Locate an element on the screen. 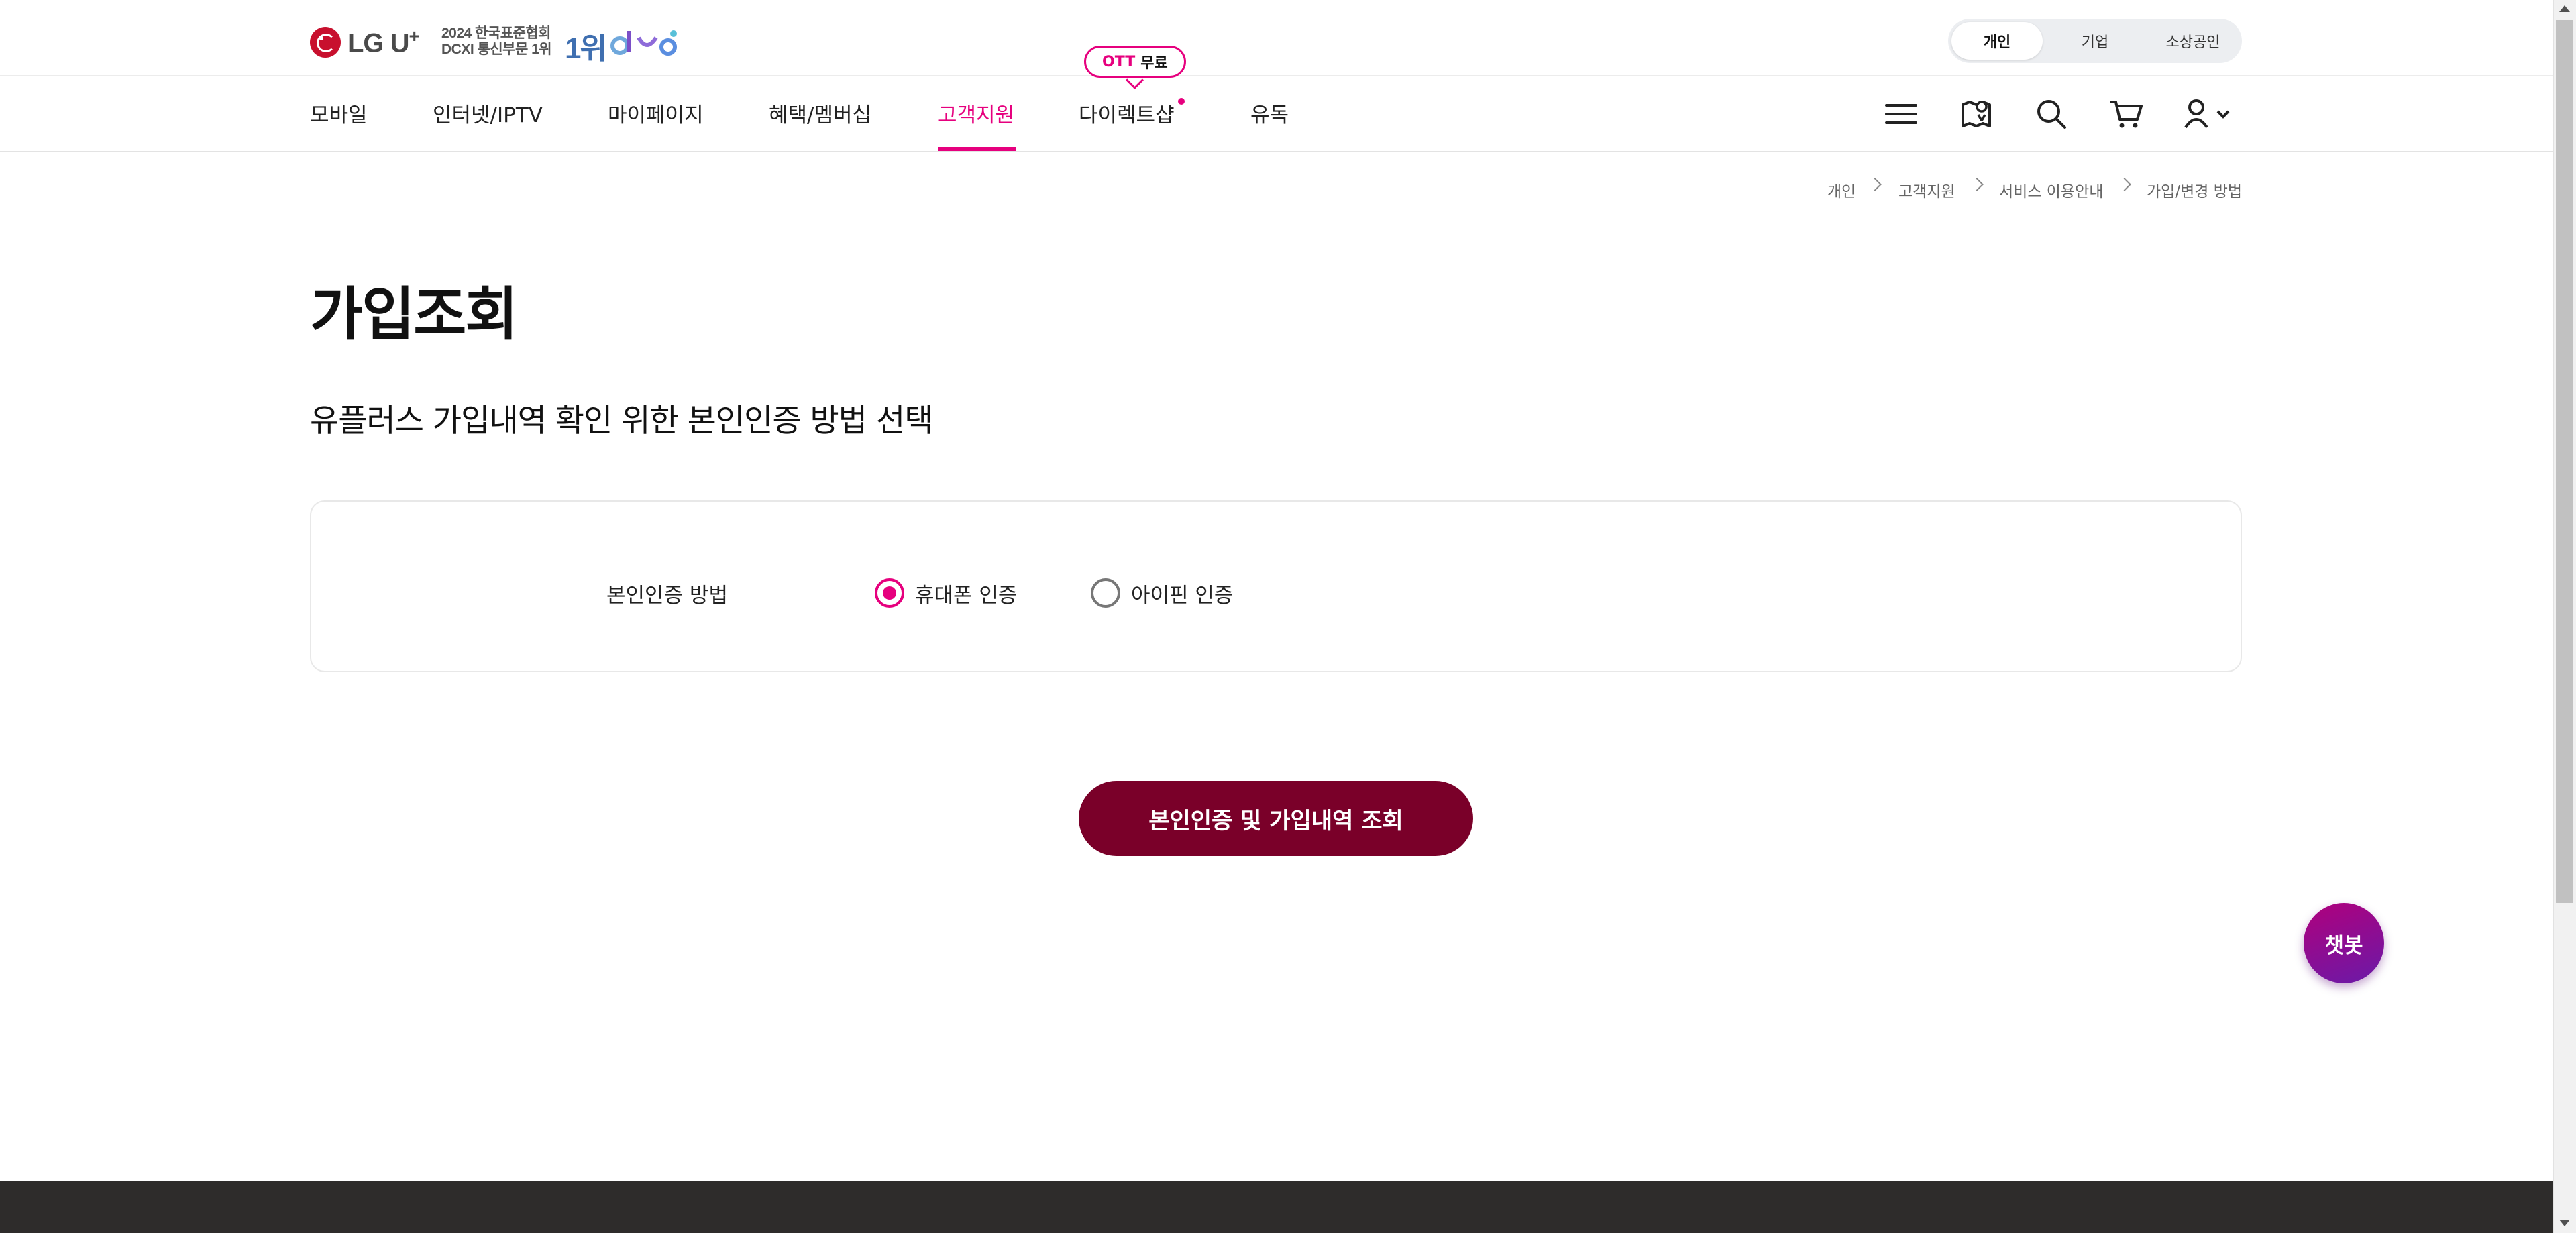  new-dot is located at coordinates (1181, 102).